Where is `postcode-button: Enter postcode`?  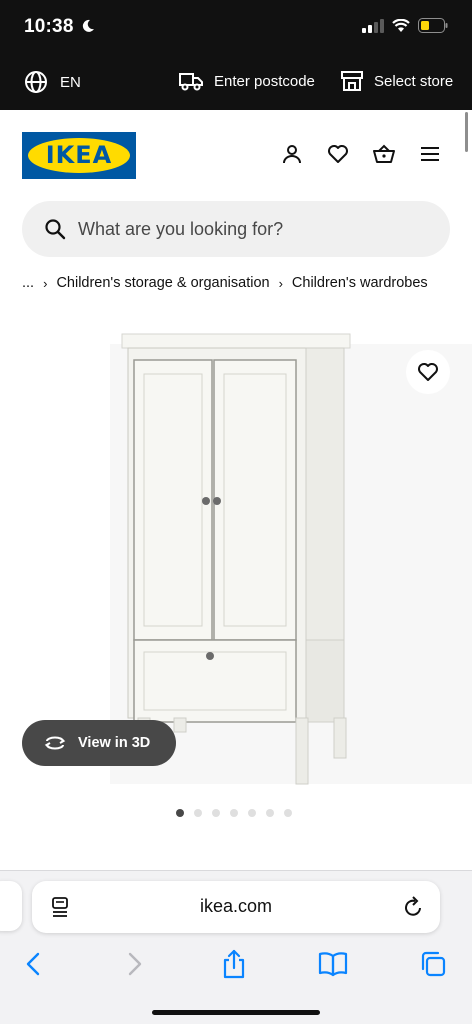 postcode-button: Enter postcode is located at coordinates (246, 81).